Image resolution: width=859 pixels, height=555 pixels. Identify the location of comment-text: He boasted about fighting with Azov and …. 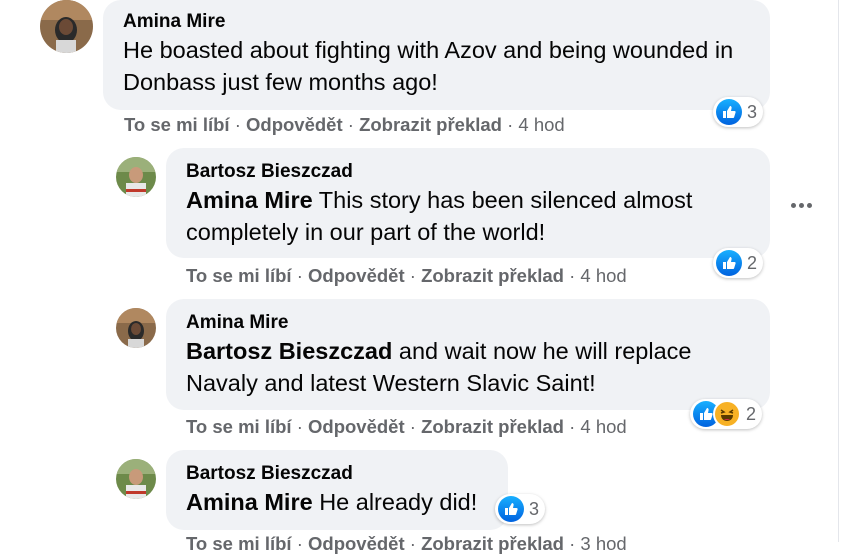
(428, 66).